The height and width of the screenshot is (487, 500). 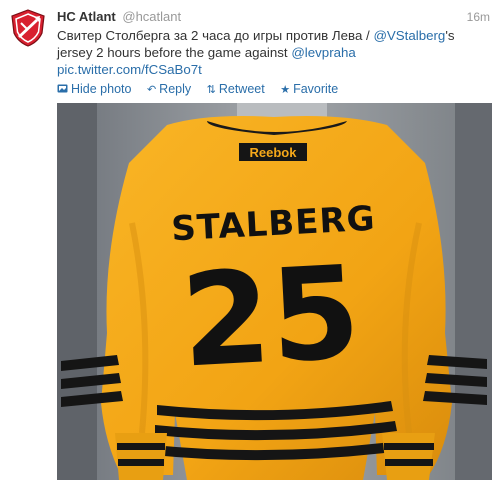 What do you see at coordinates (175, 89) in the screenshot?
I see `reply-label: Reply` at bounding box center [175, 89].